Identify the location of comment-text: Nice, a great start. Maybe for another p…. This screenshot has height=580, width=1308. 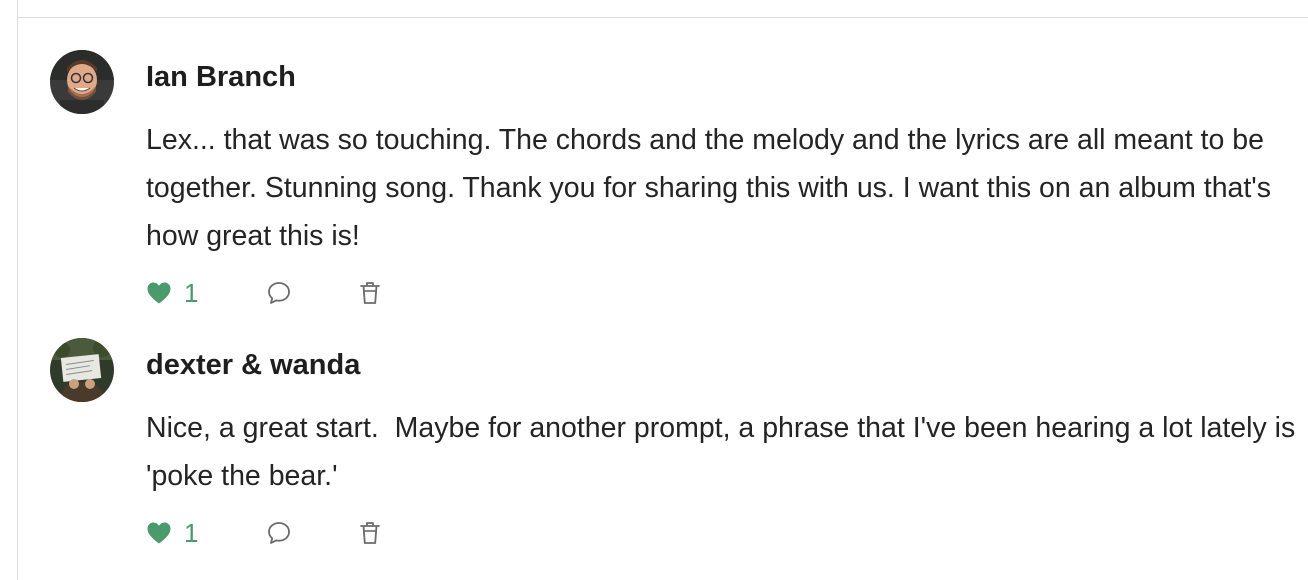
(725, 452).